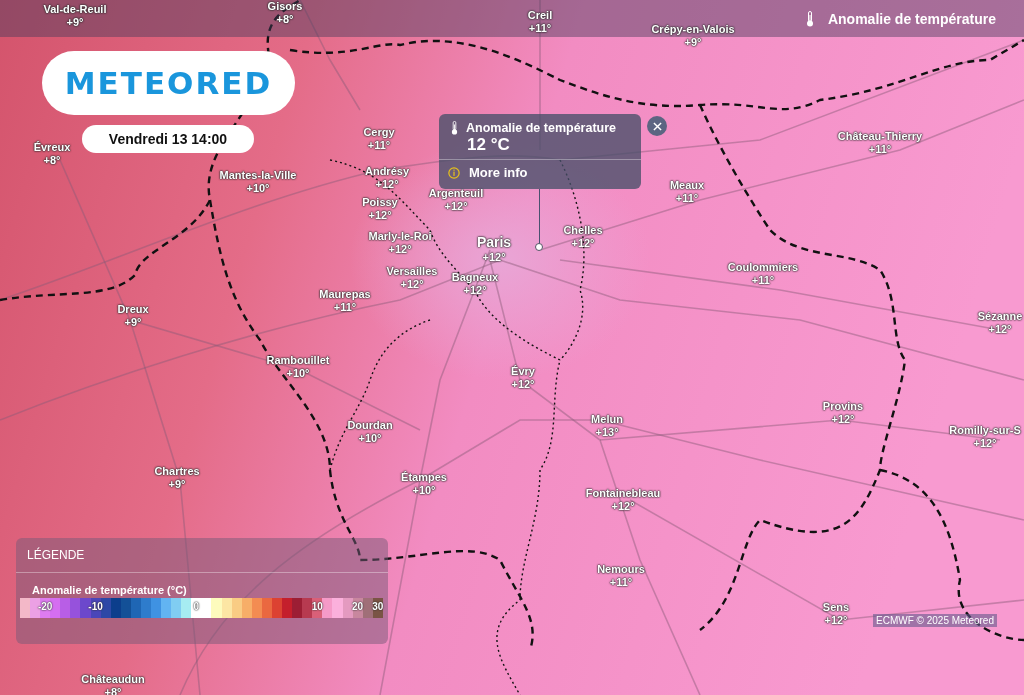  What do you see at coordinates (387, 171) in the screenshot?
I see `city-name: Andrésy` at bounding box center [387, 171].